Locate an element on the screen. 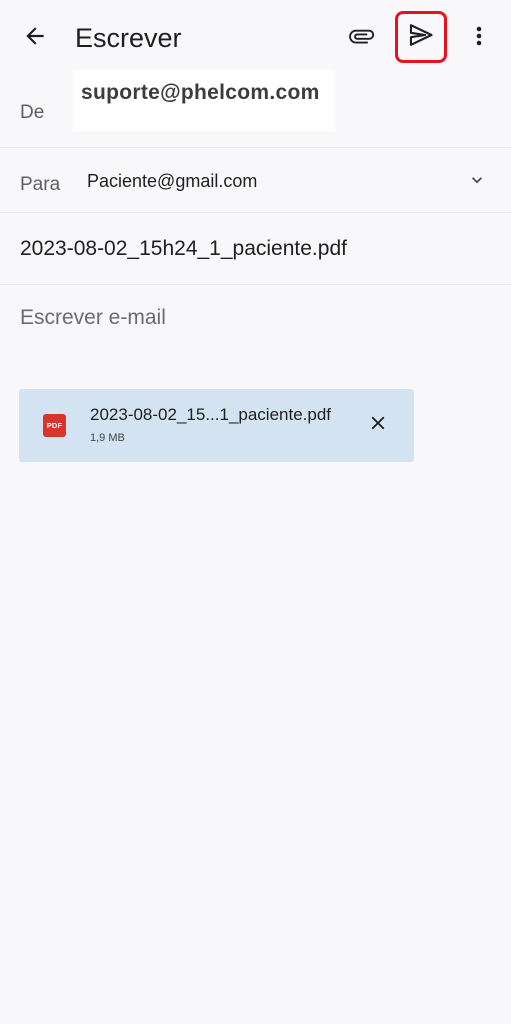 The height and width of the screenshot is (1024, 511). to-field: Paciente@gmail.com is located at coordinates (172, 181).